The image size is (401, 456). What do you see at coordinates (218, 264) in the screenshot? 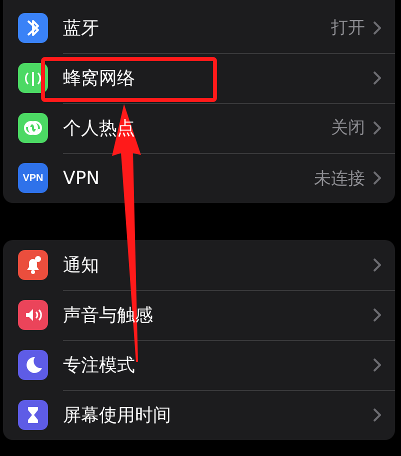
I see `setting-label: 通知` at bounding box center [218, 264].